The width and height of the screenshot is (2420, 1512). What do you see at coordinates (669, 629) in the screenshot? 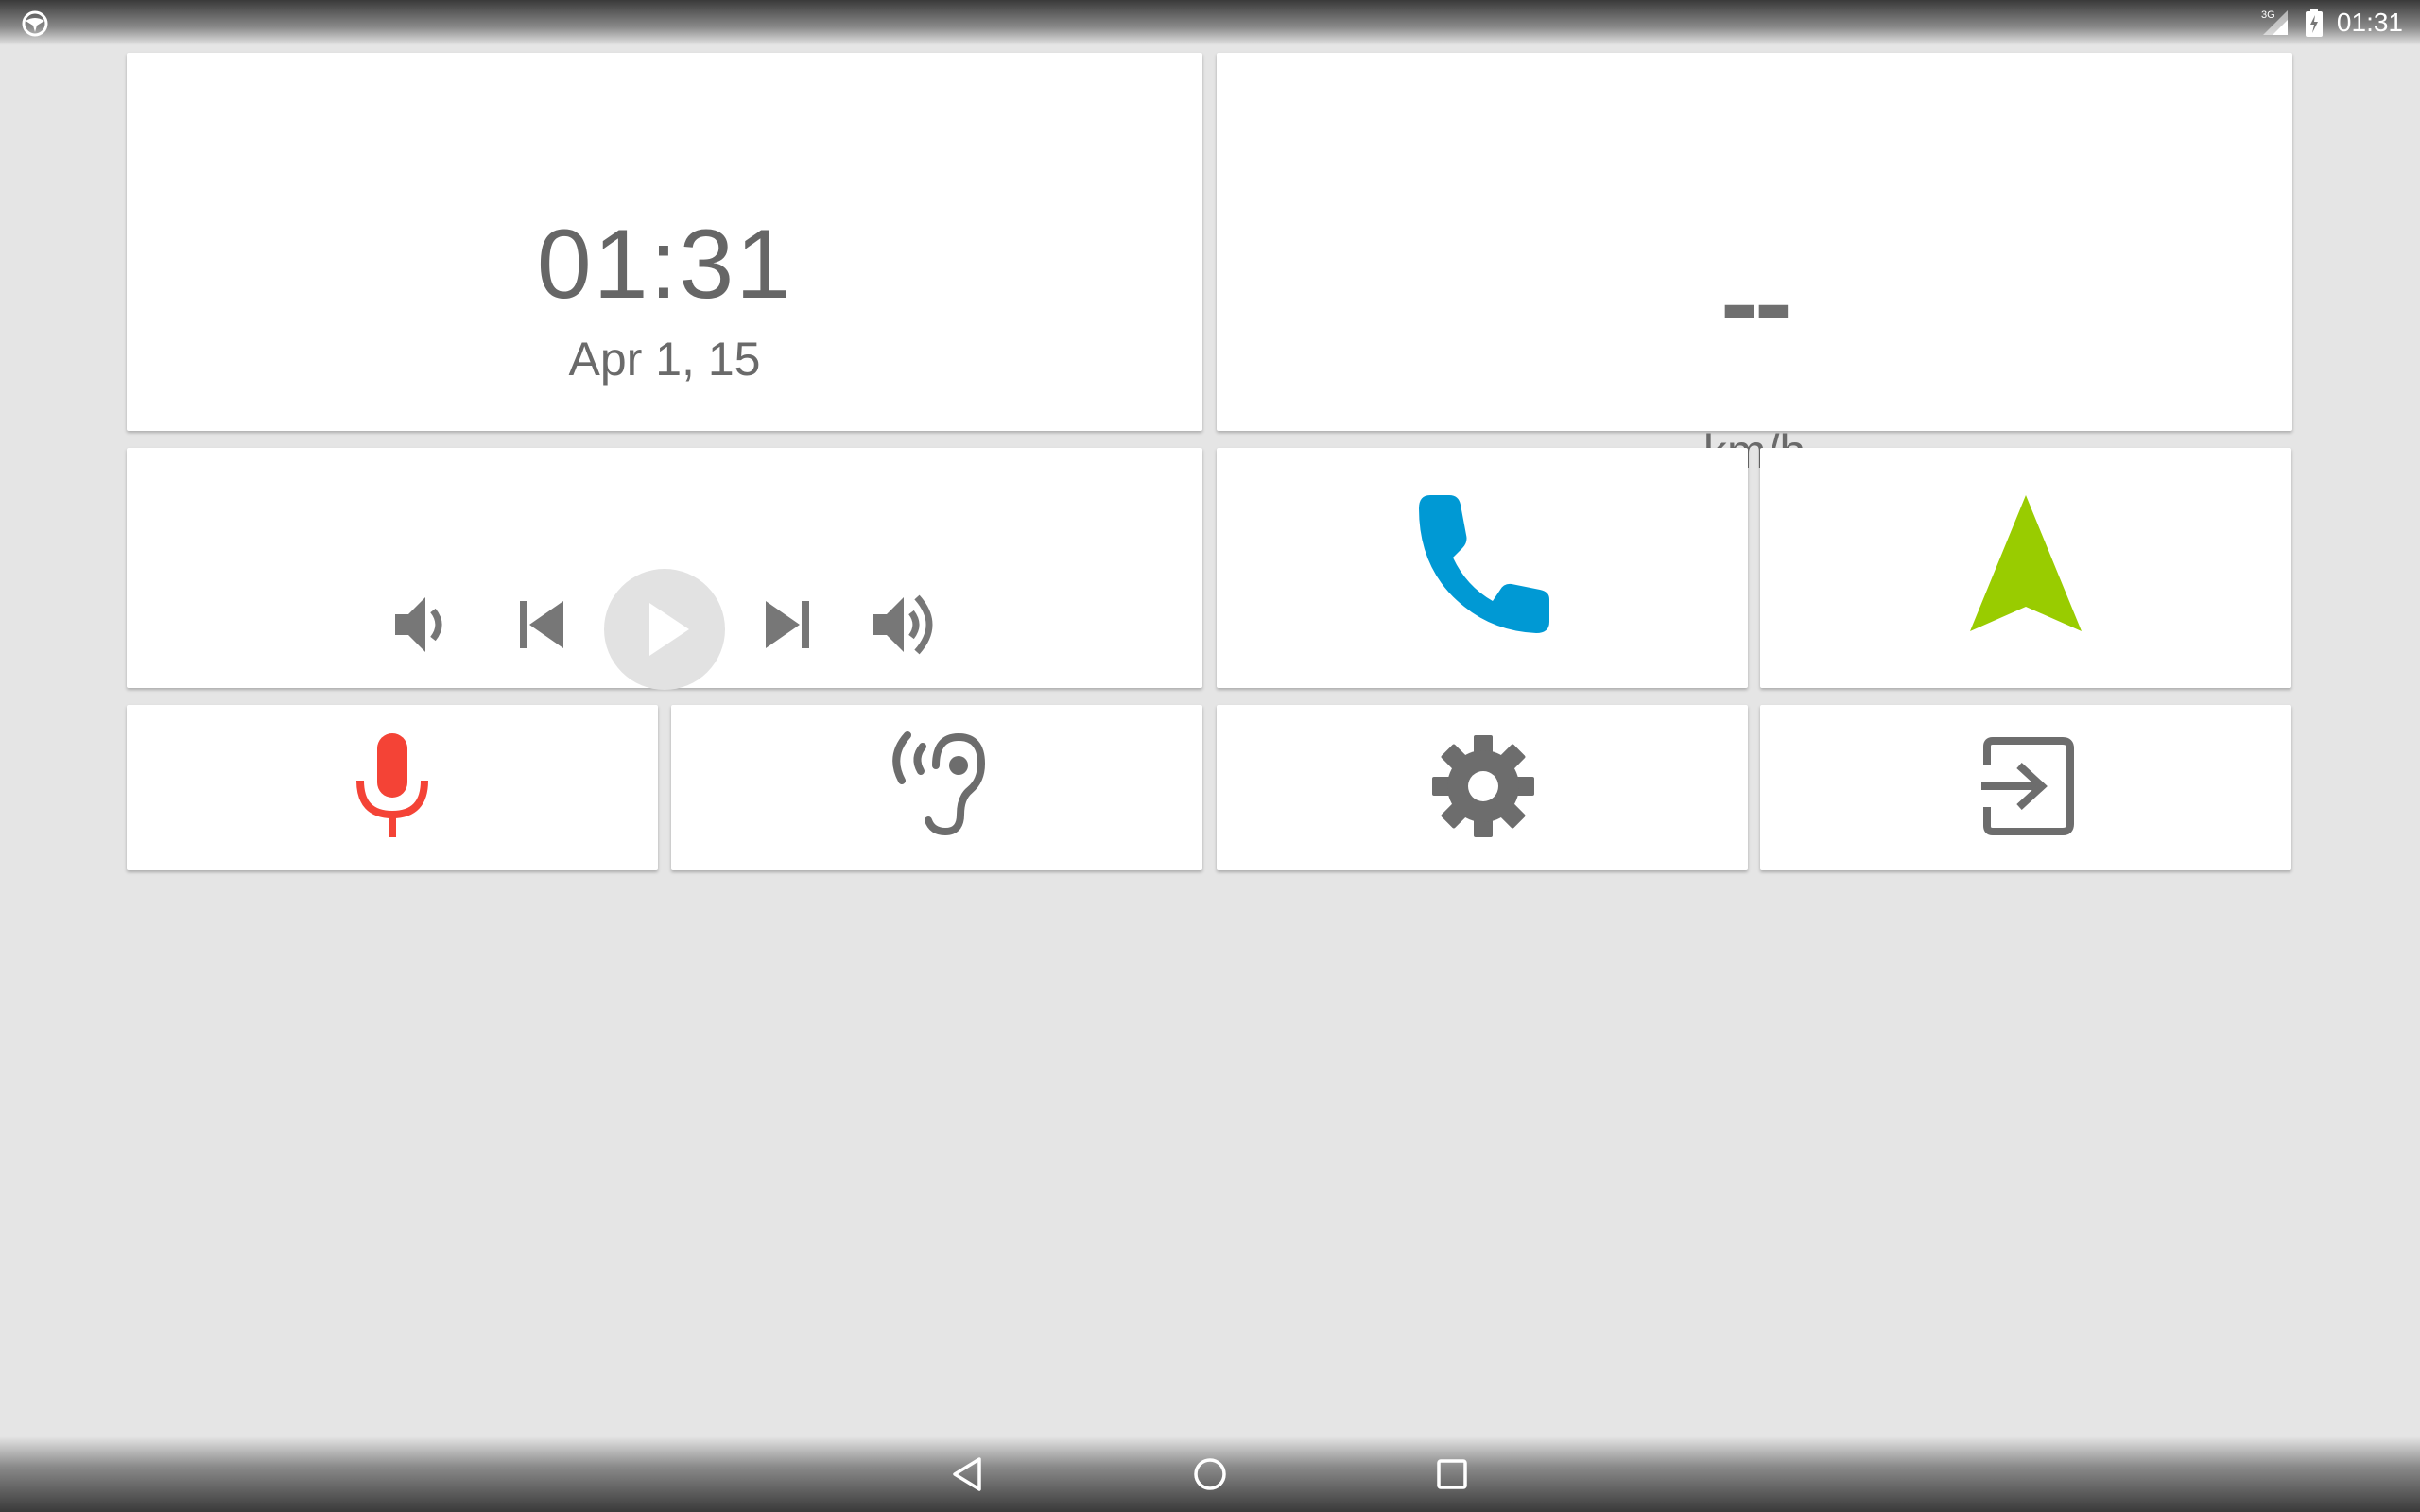
I see `play-icon` at bounding box center [669, 629].